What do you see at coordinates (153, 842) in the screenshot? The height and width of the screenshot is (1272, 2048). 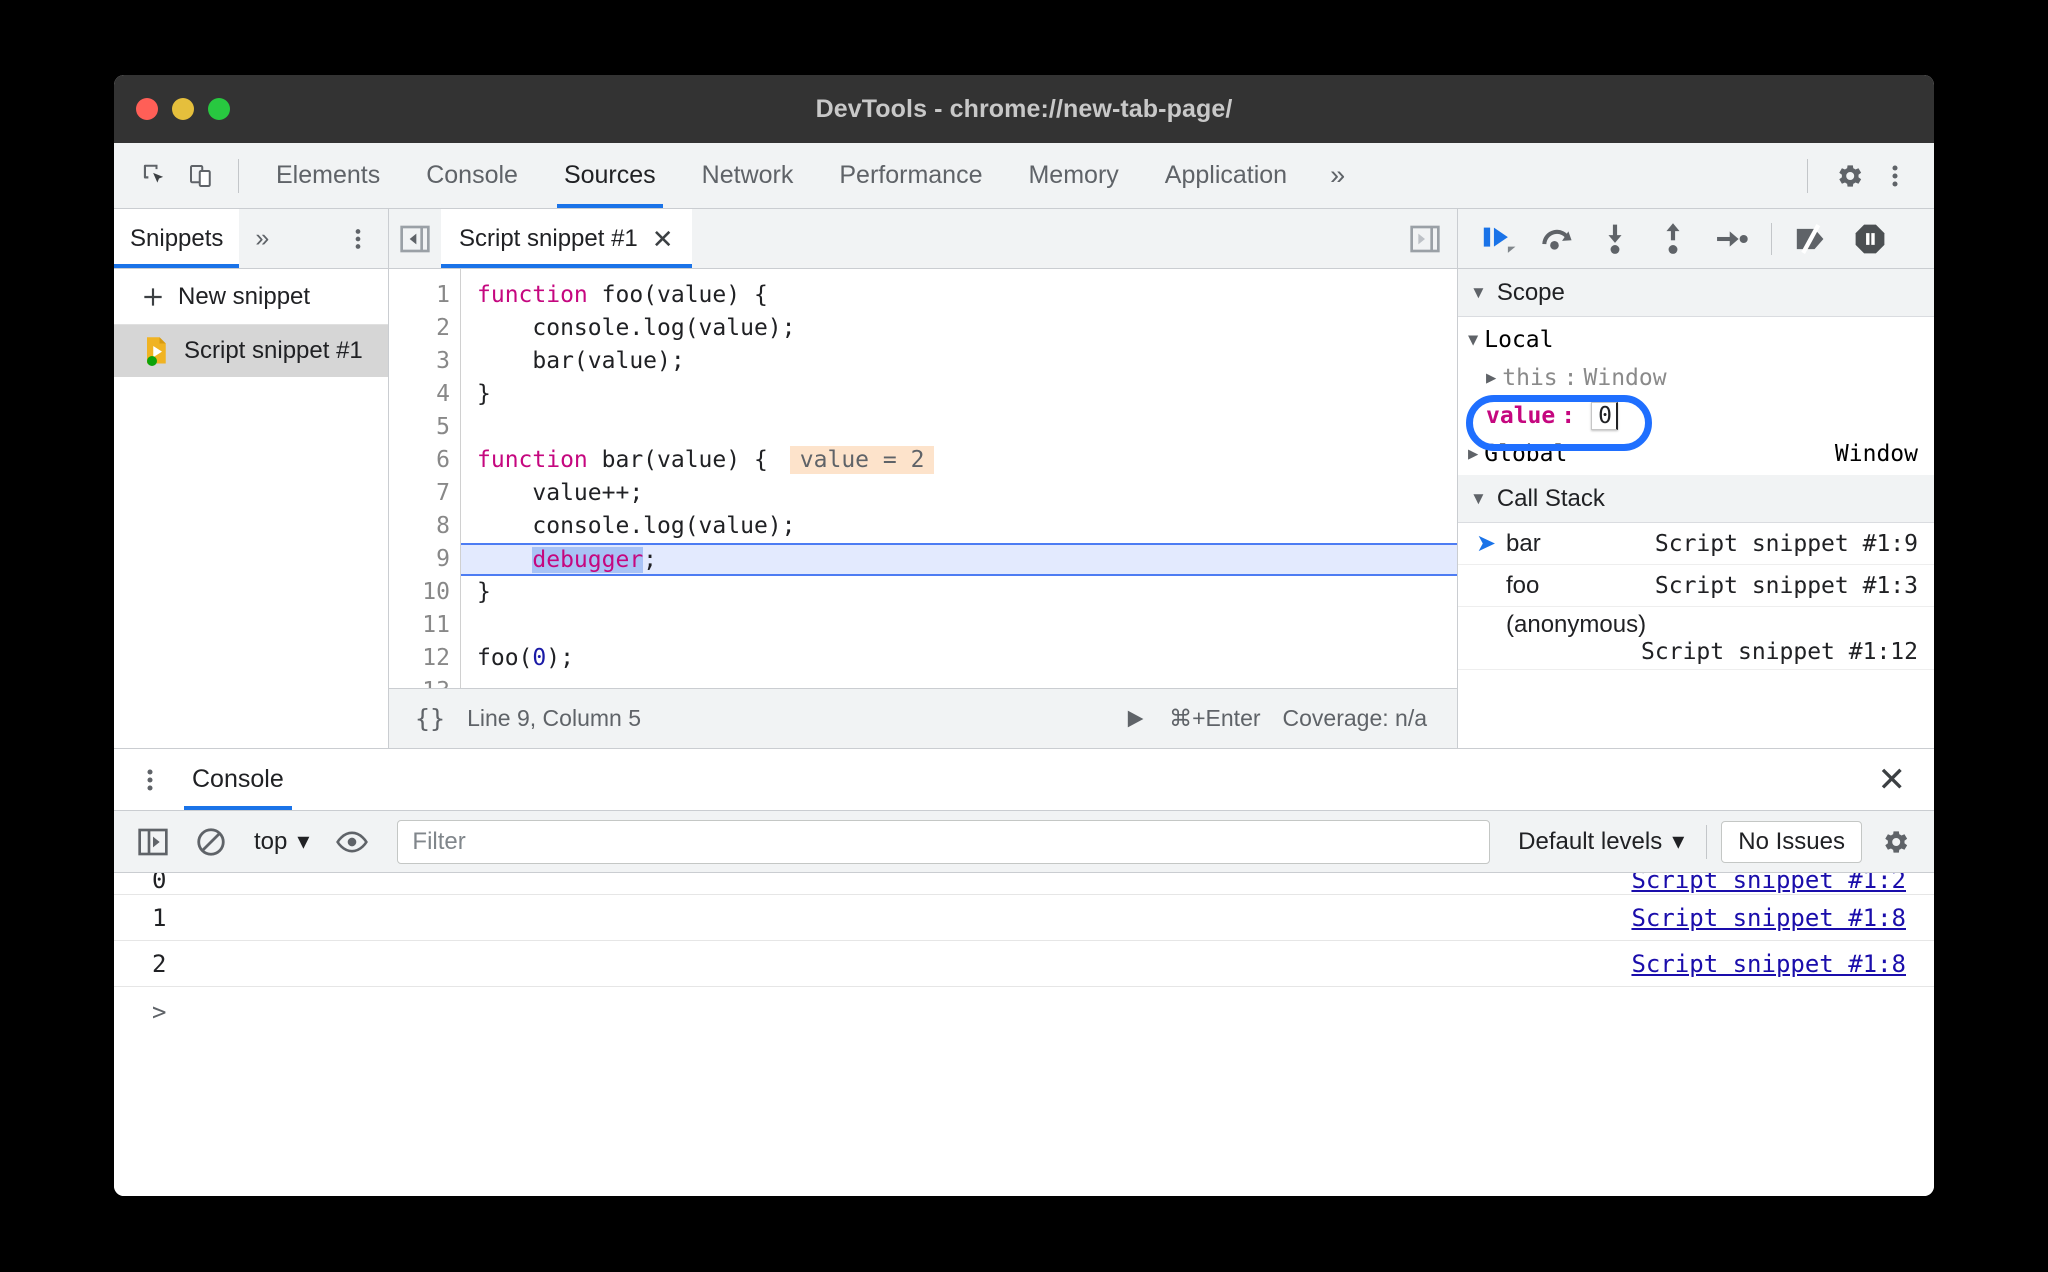 I see `console-sidebar-icon` at bounding box center [153, 842].